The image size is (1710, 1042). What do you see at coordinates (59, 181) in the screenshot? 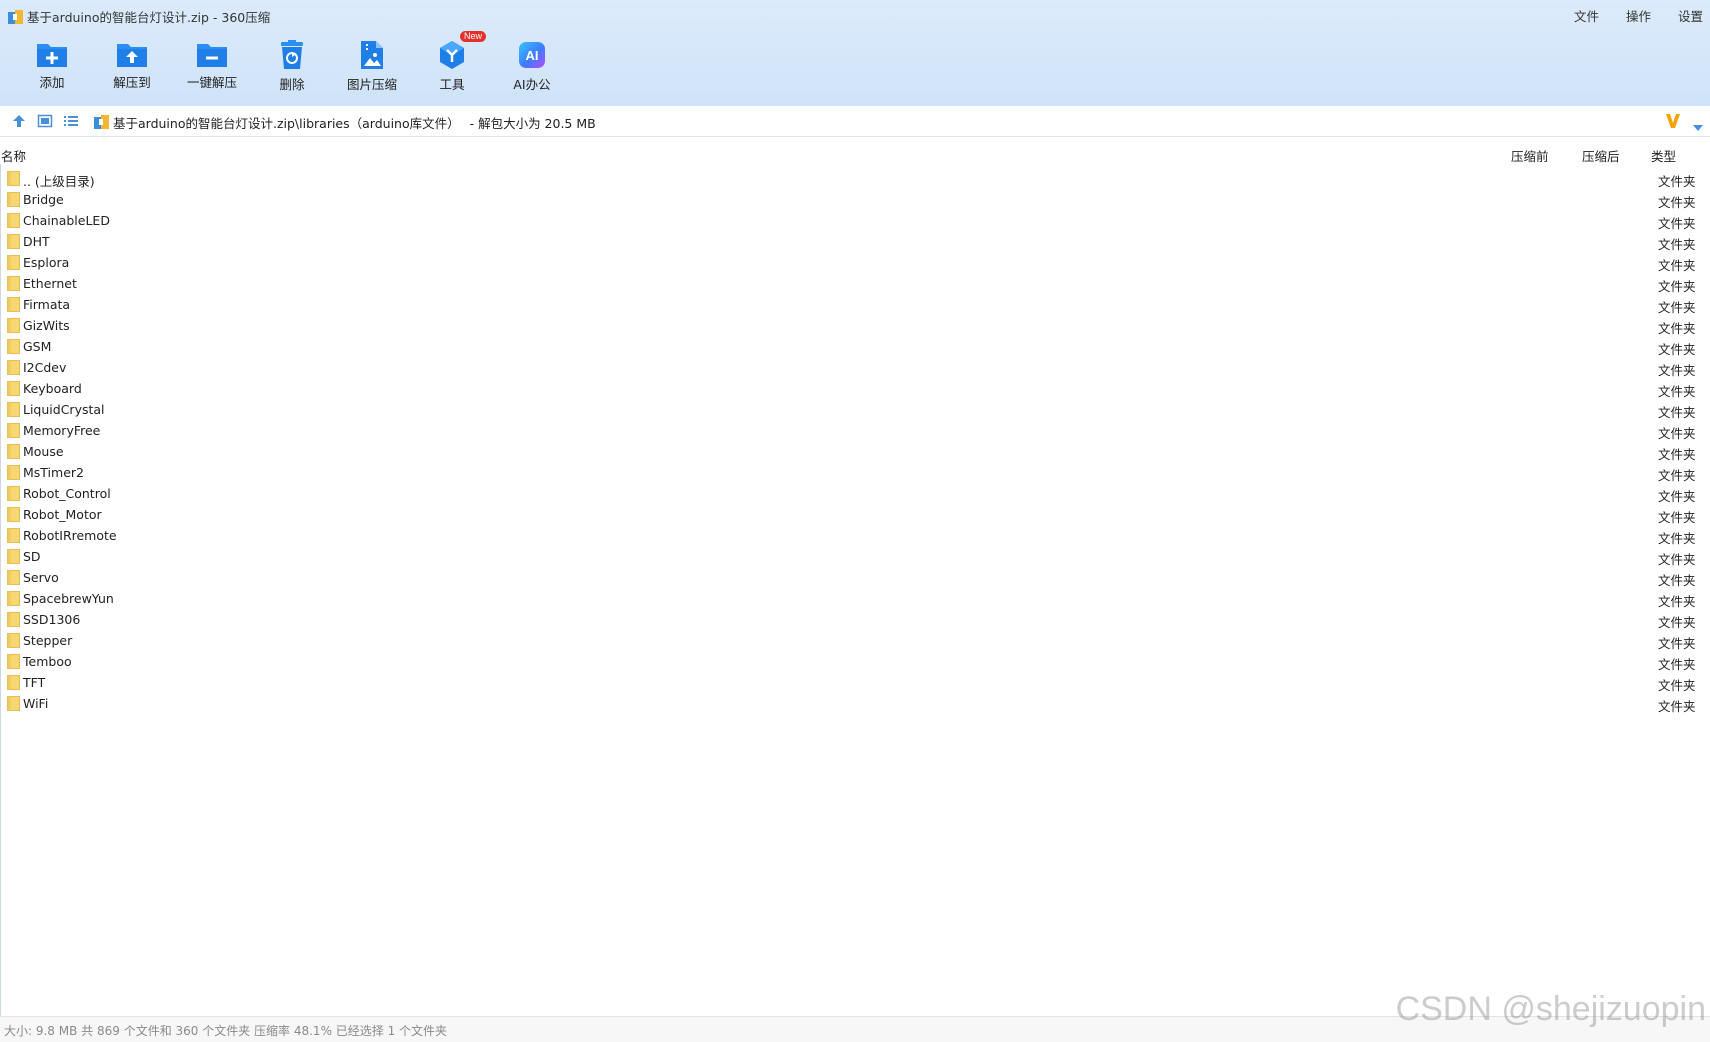
I see `row-name: .. (上级目录)` at bounding box center [59, 181].